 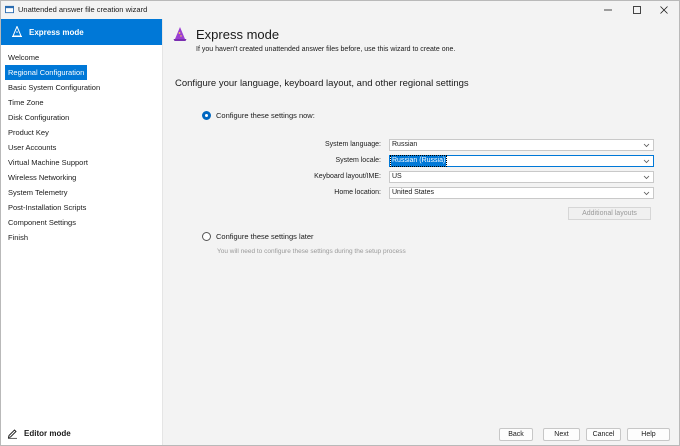 I want to click on system-locale-value: Russian (Russia), so click(x=418, y=161).